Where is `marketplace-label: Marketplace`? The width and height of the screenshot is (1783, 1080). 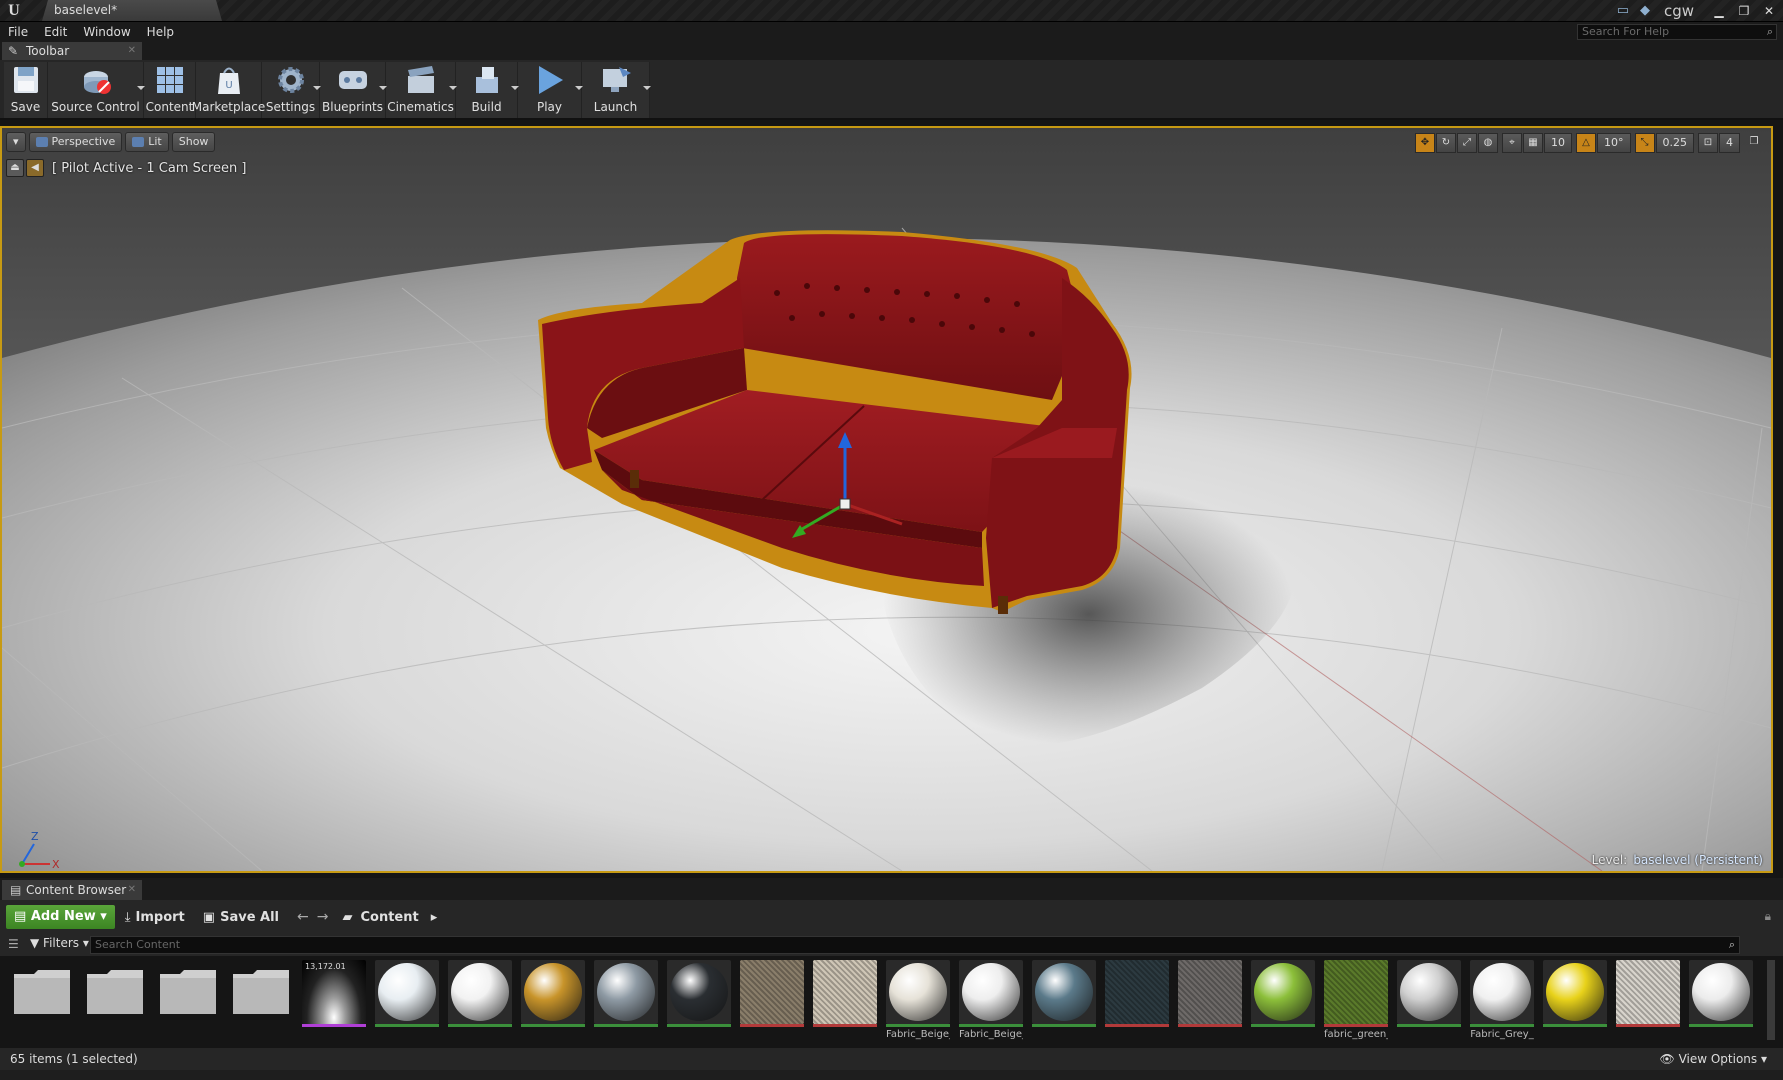
marketplace-label: Marketplace is located at coordinates (228, 107).